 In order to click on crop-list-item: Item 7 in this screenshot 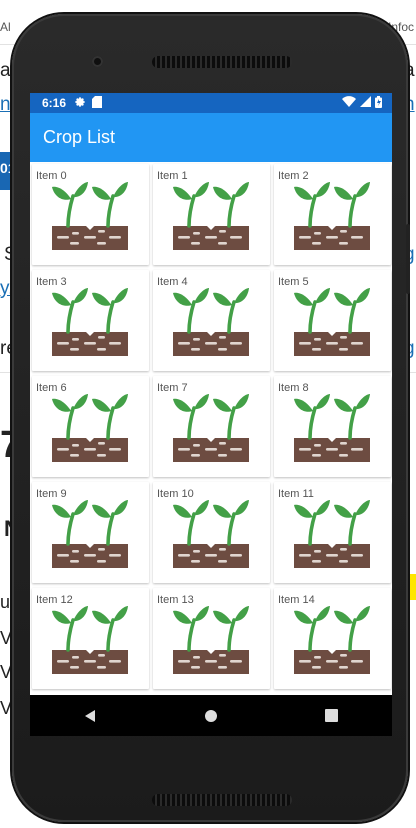, I will do `click(211, 426)`.